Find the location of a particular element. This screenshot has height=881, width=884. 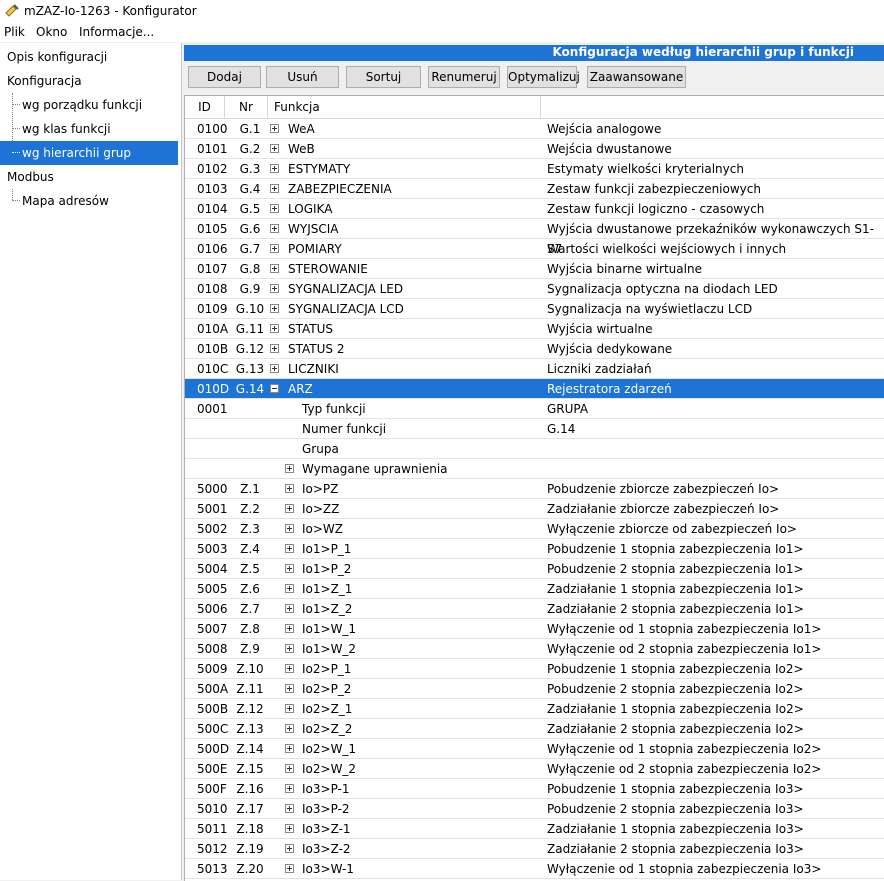

optymalizuj-button: Optymalizuj is located at coordinates (543, 77).